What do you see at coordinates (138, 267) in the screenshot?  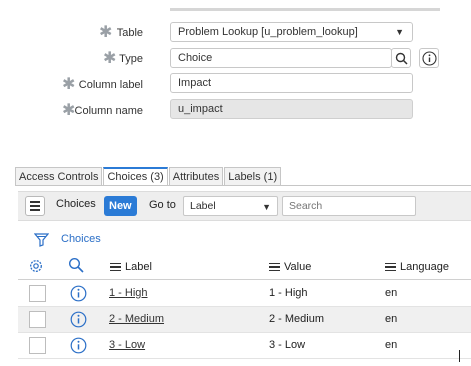 I see `column-header-label-text: Label` at bounding box center [138, 267].